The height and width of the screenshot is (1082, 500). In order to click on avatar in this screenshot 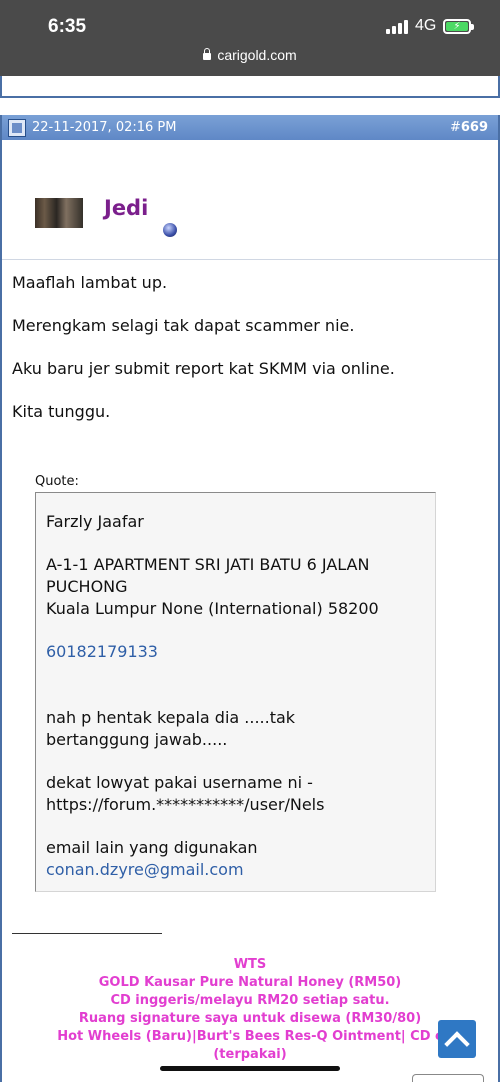, I will do `click(59, 213)`.